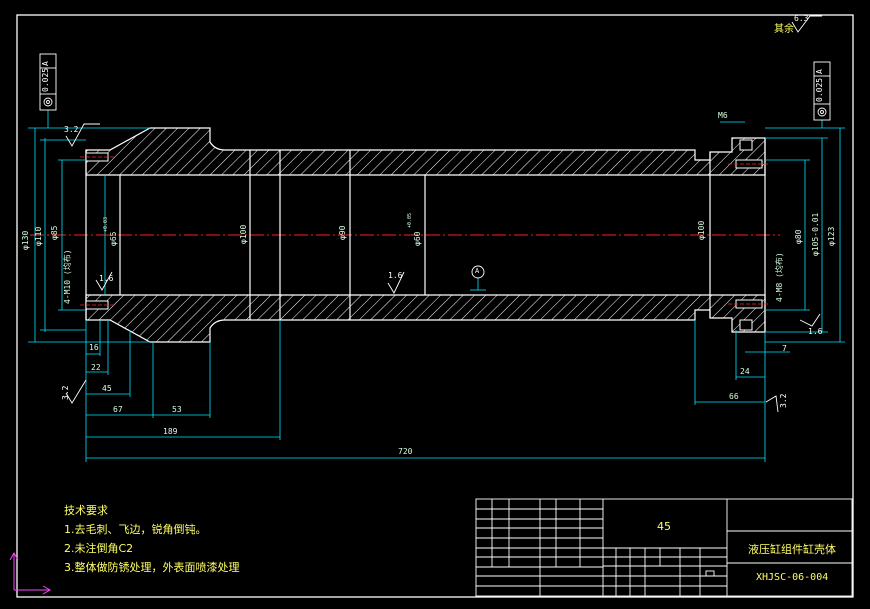 The width and height of the screenshot is (870, 609). What do you see at coordinates (86, 510) in the screenshot?
I see `notes-title: 技术要求` at bounding box center [86, 510].